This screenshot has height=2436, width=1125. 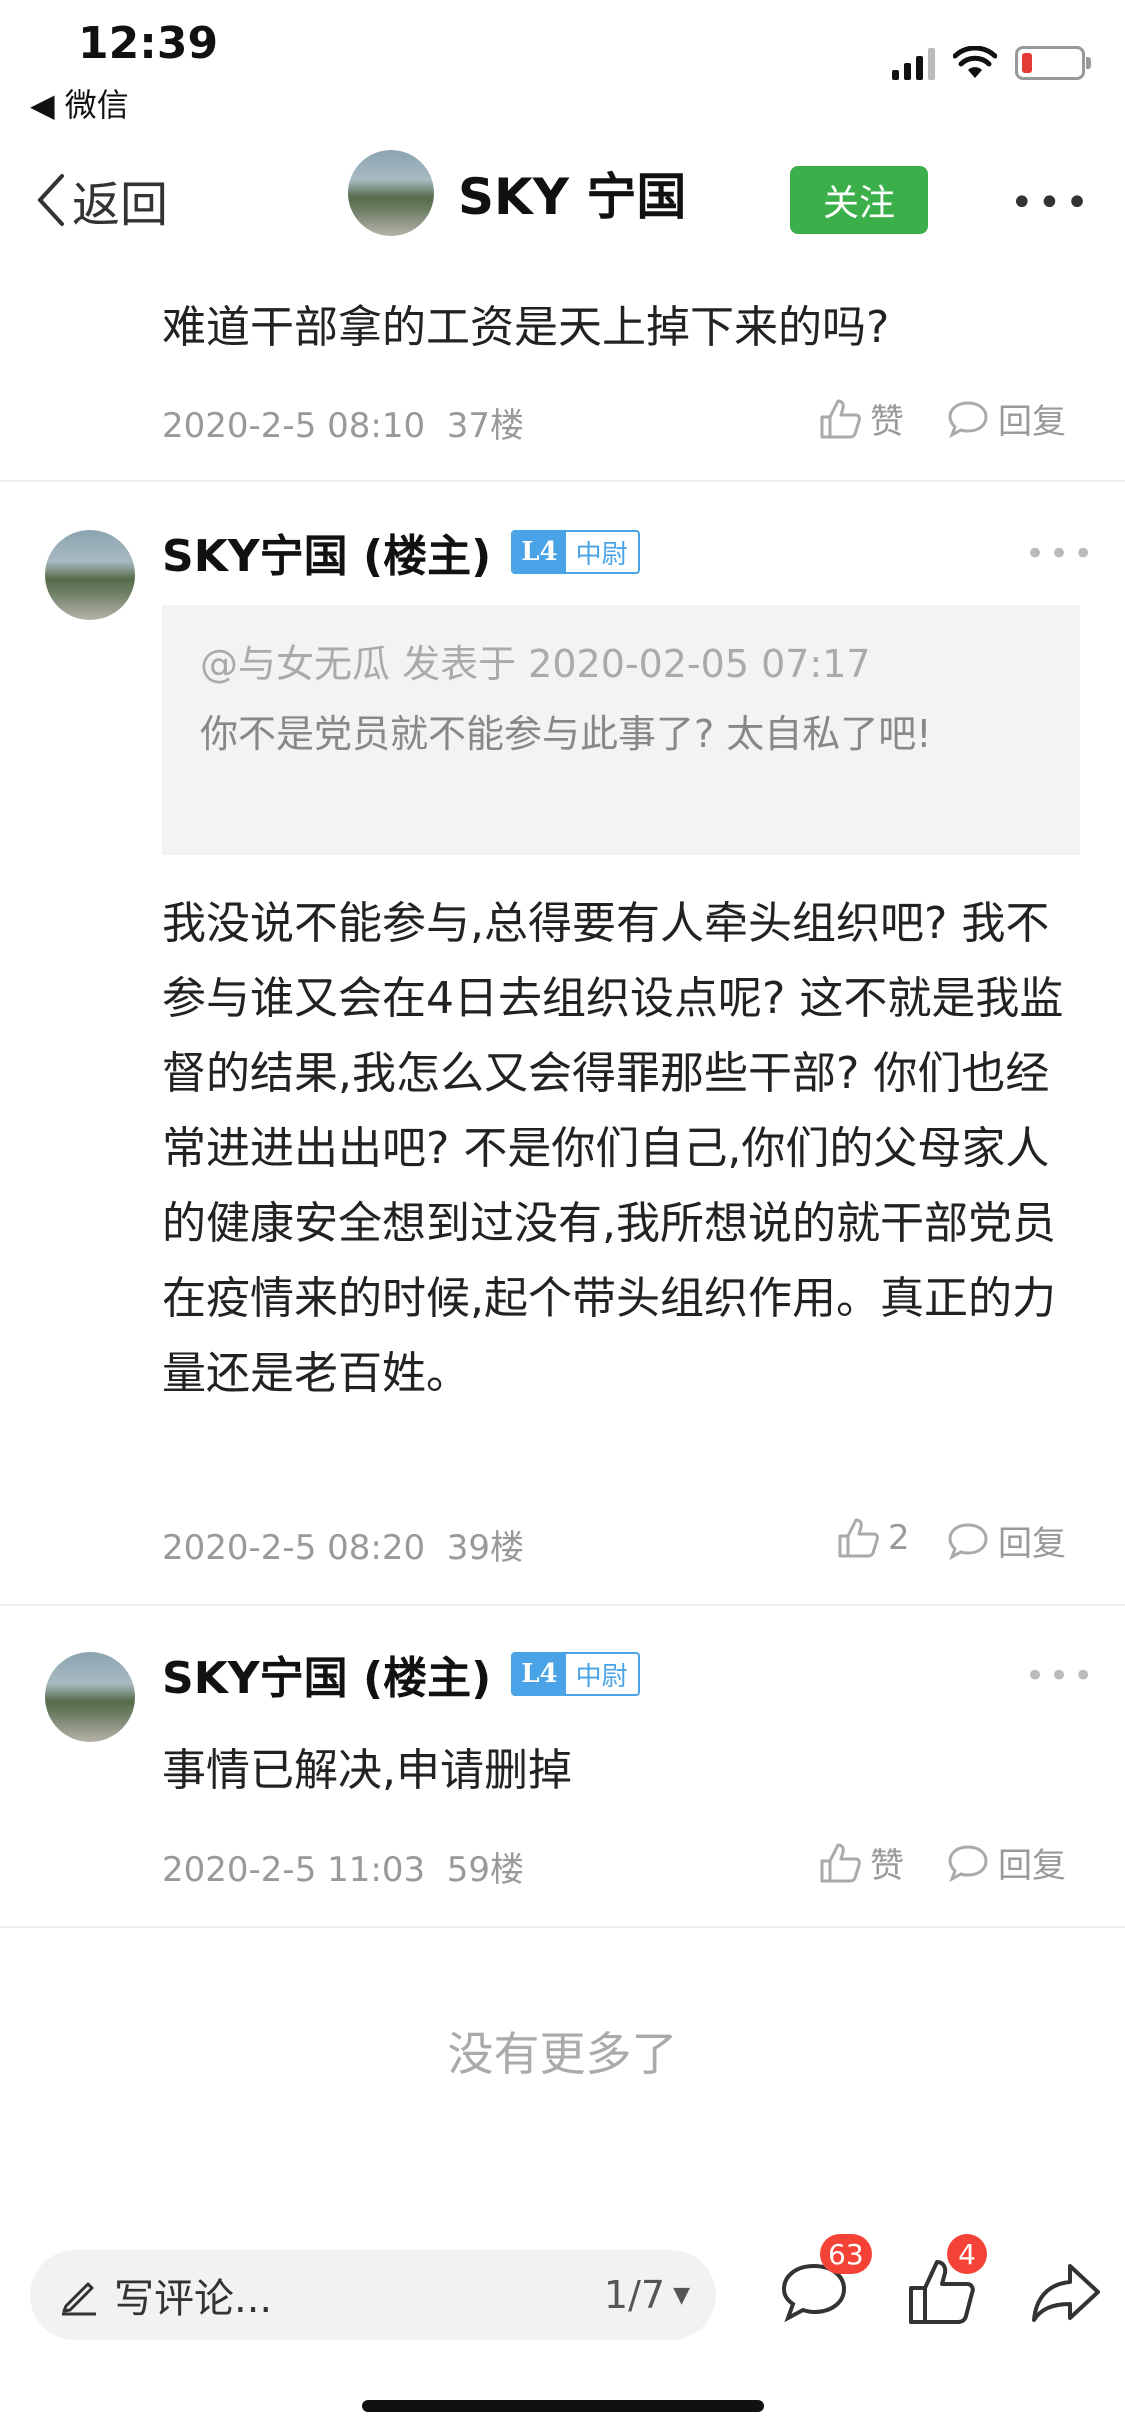 I want to click on home-indicator, so click(x=563, y=2406).